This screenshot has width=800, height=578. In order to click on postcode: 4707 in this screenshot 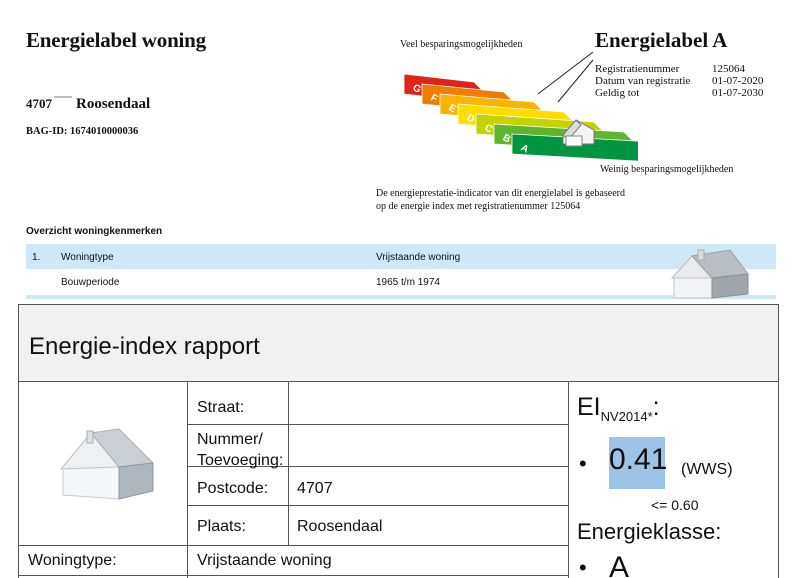, I will do `click(39, 103)`.